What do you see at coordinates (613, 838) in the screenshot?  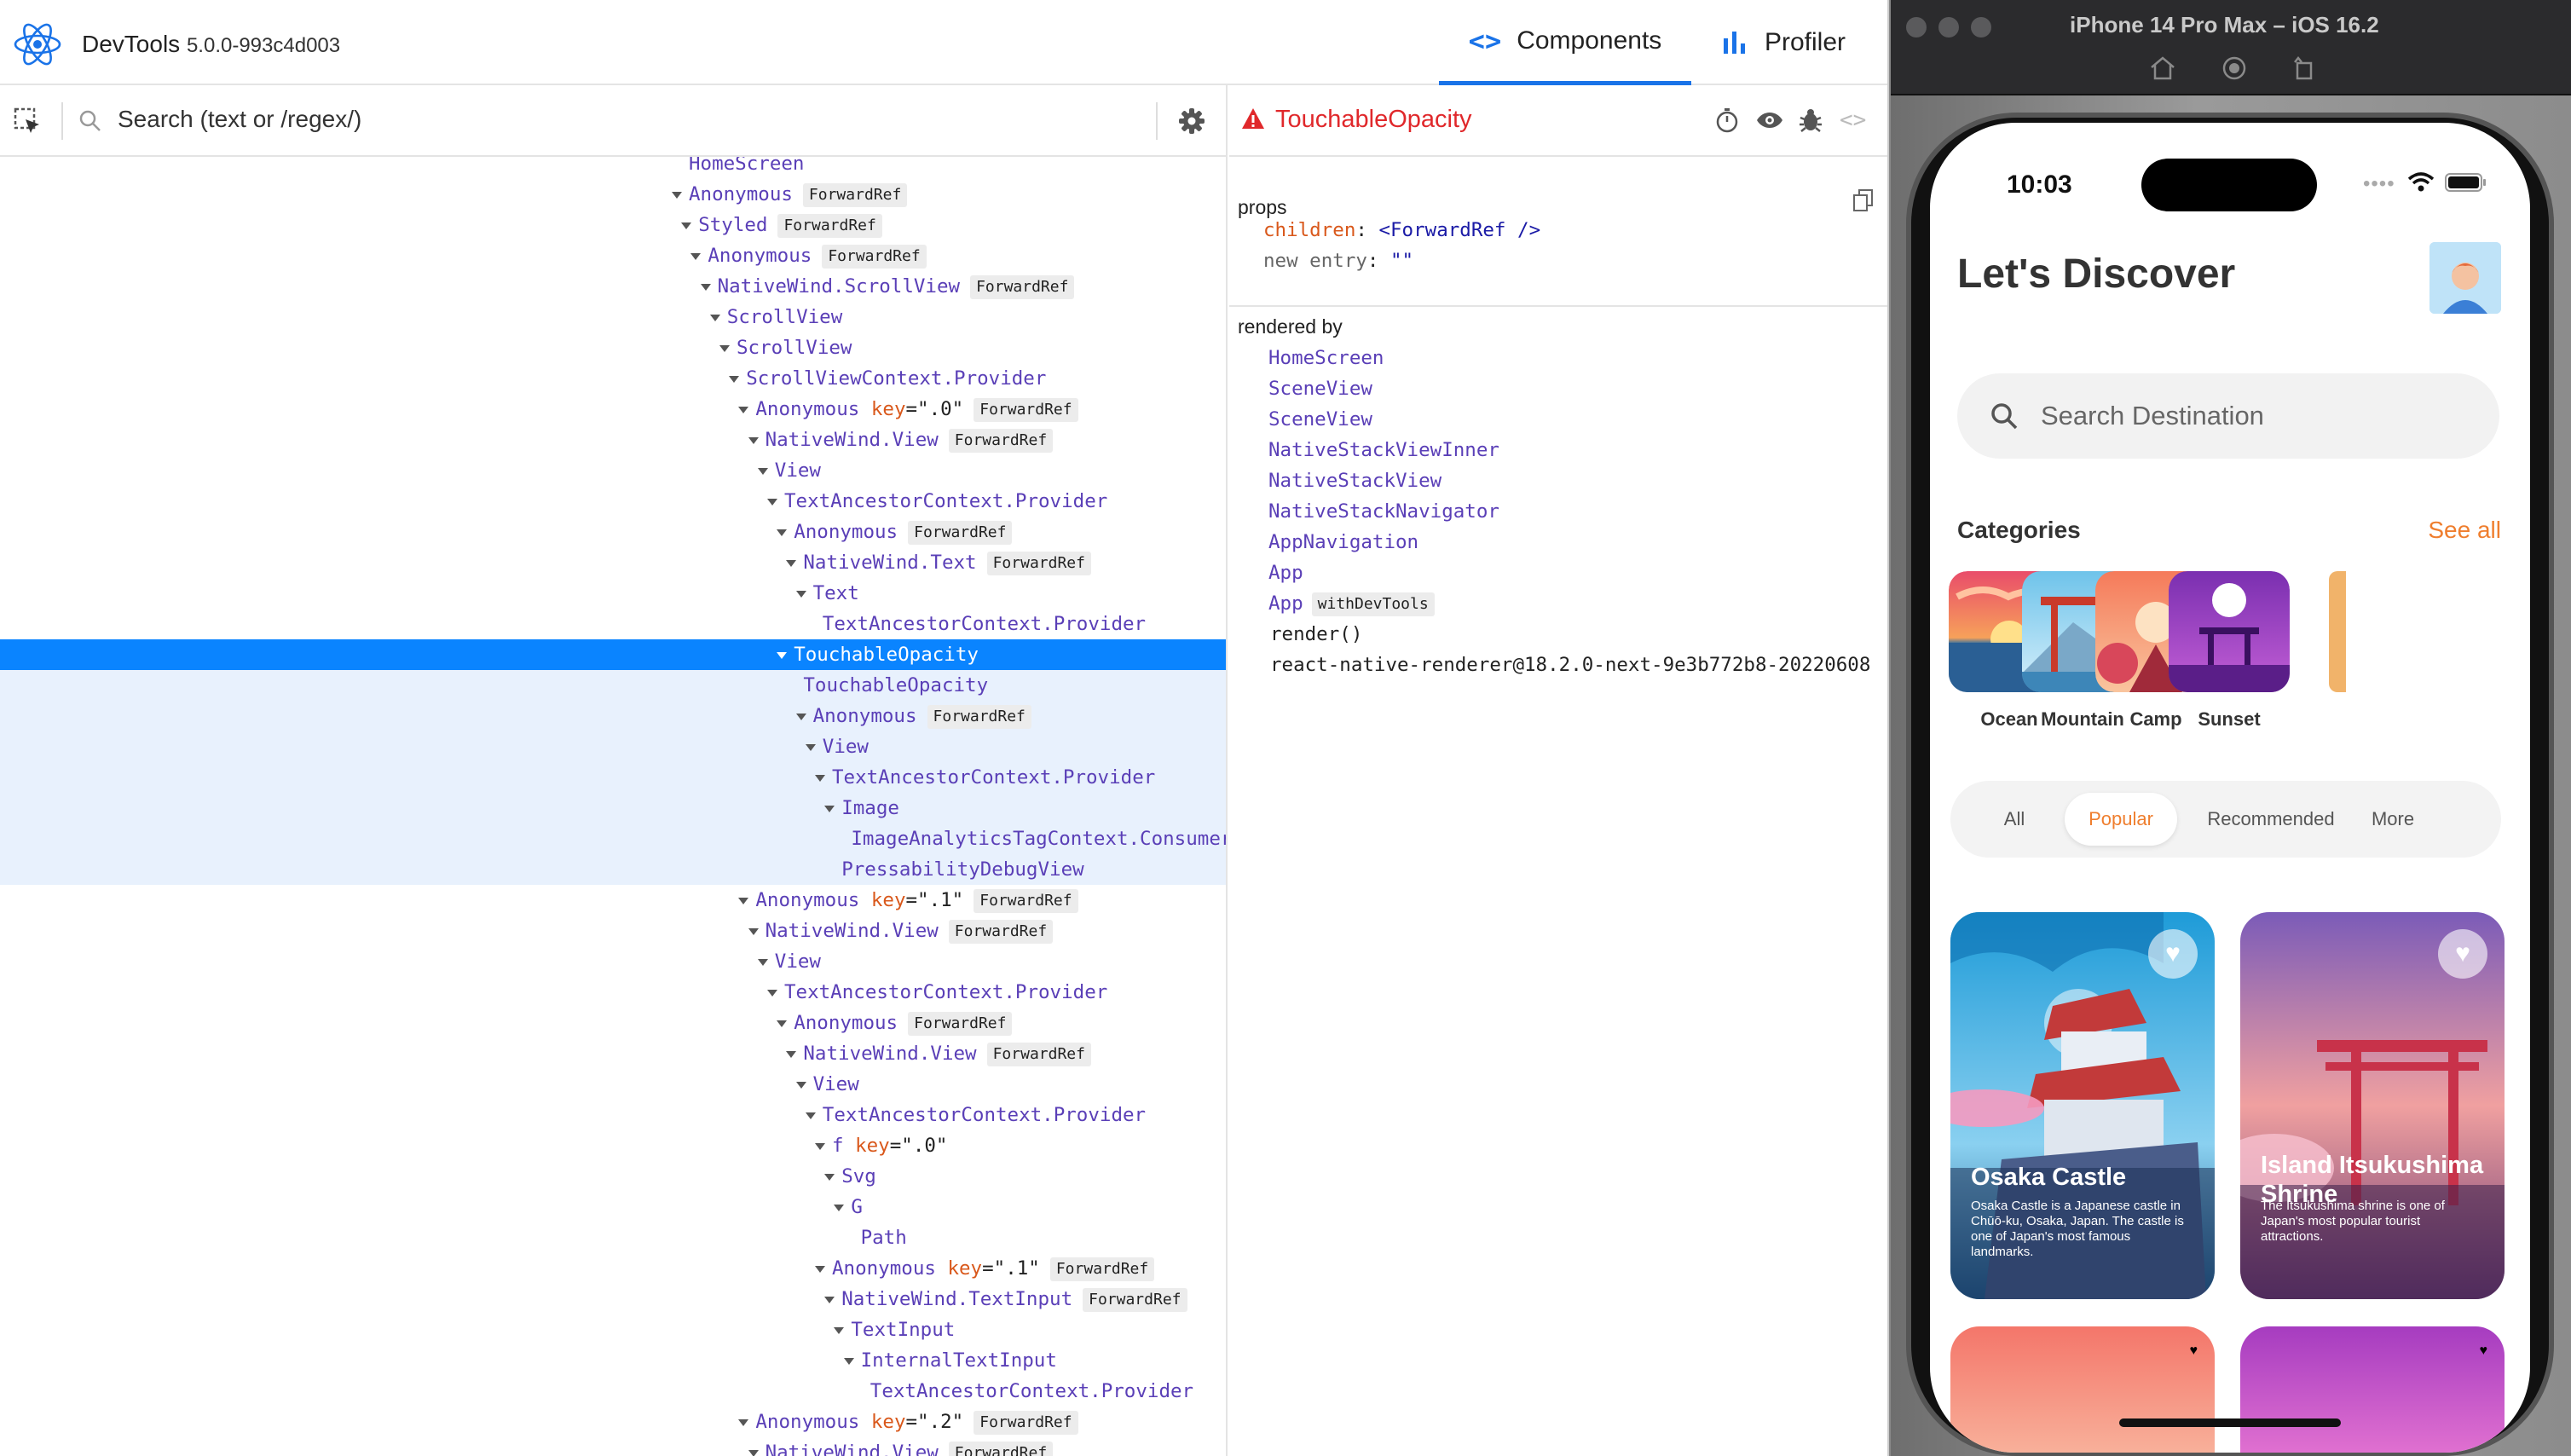 I see `tree-row: ImageAnalyticsTagContext.Consumer` at bounding box center [613, 838].